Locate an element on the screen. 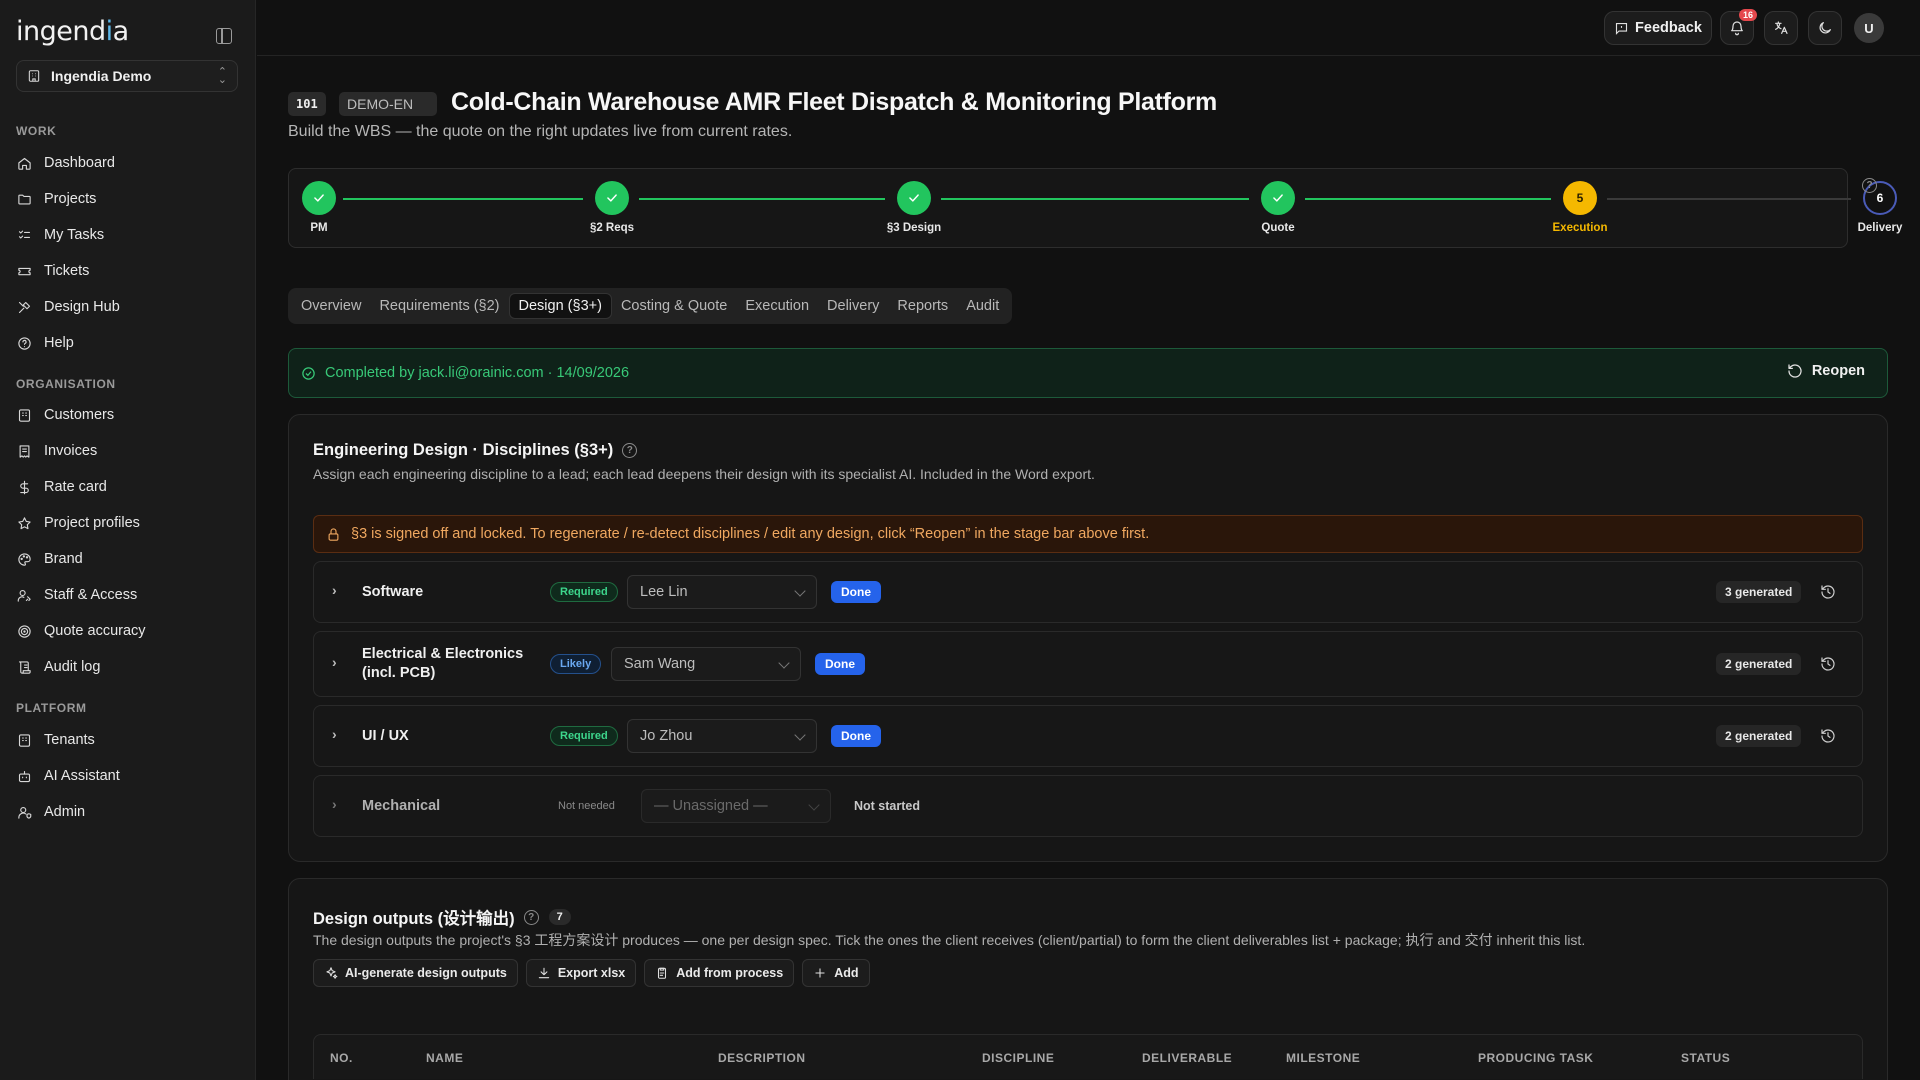  sidebar-item-brand: Brand is located at coordinates (127, 559).